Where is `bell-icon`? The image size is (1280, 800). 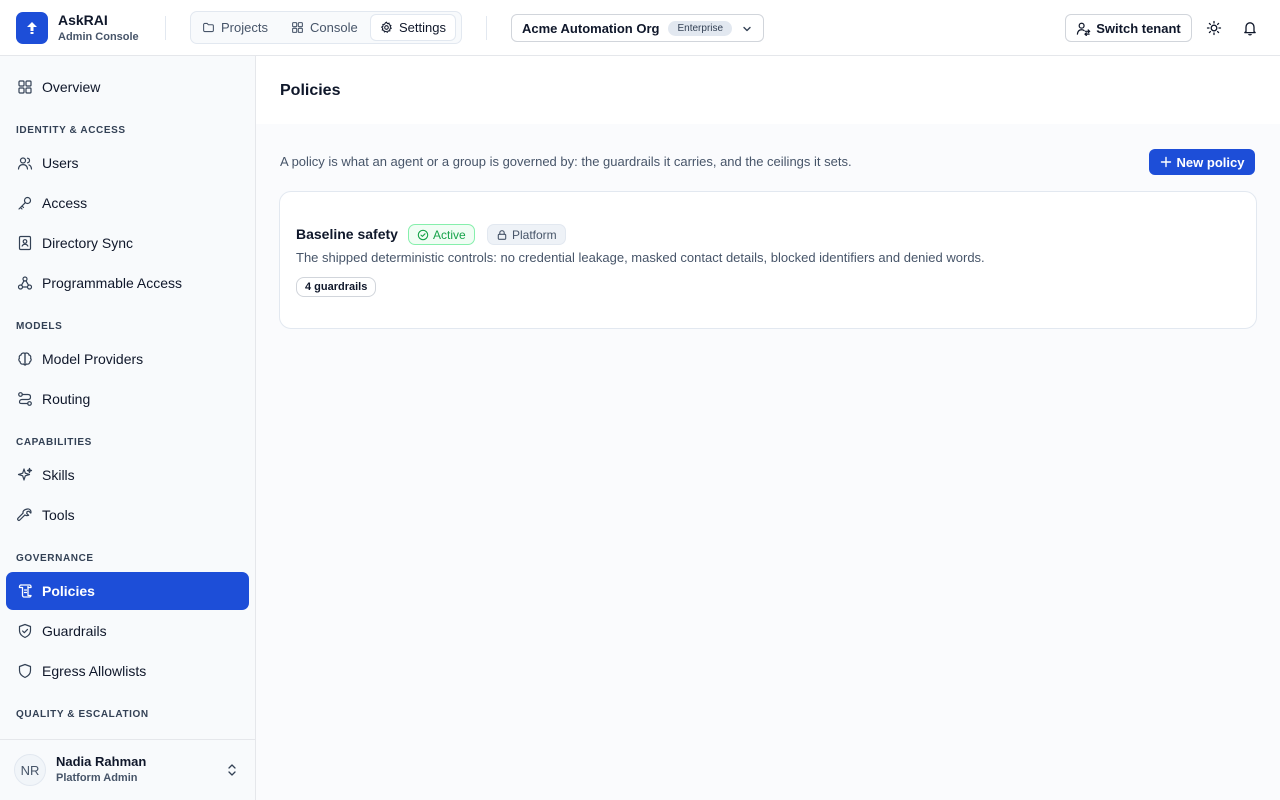 bell-icon is located at coordinates (1250, 29).